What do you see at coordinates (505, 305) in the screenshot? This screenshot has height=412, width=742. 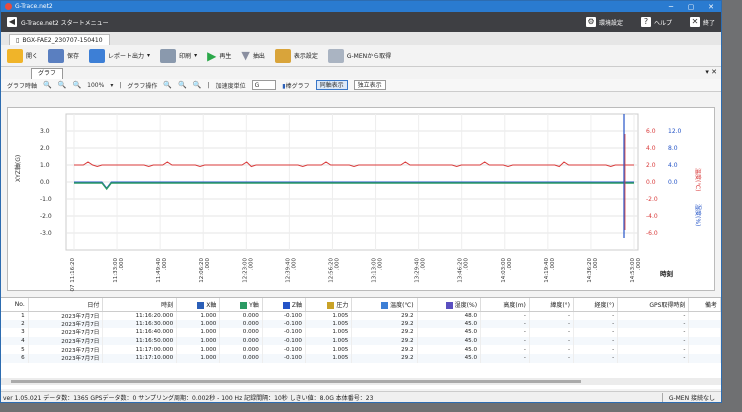 I see `column-header: 高度(m)` at bounding box center [505, 305].